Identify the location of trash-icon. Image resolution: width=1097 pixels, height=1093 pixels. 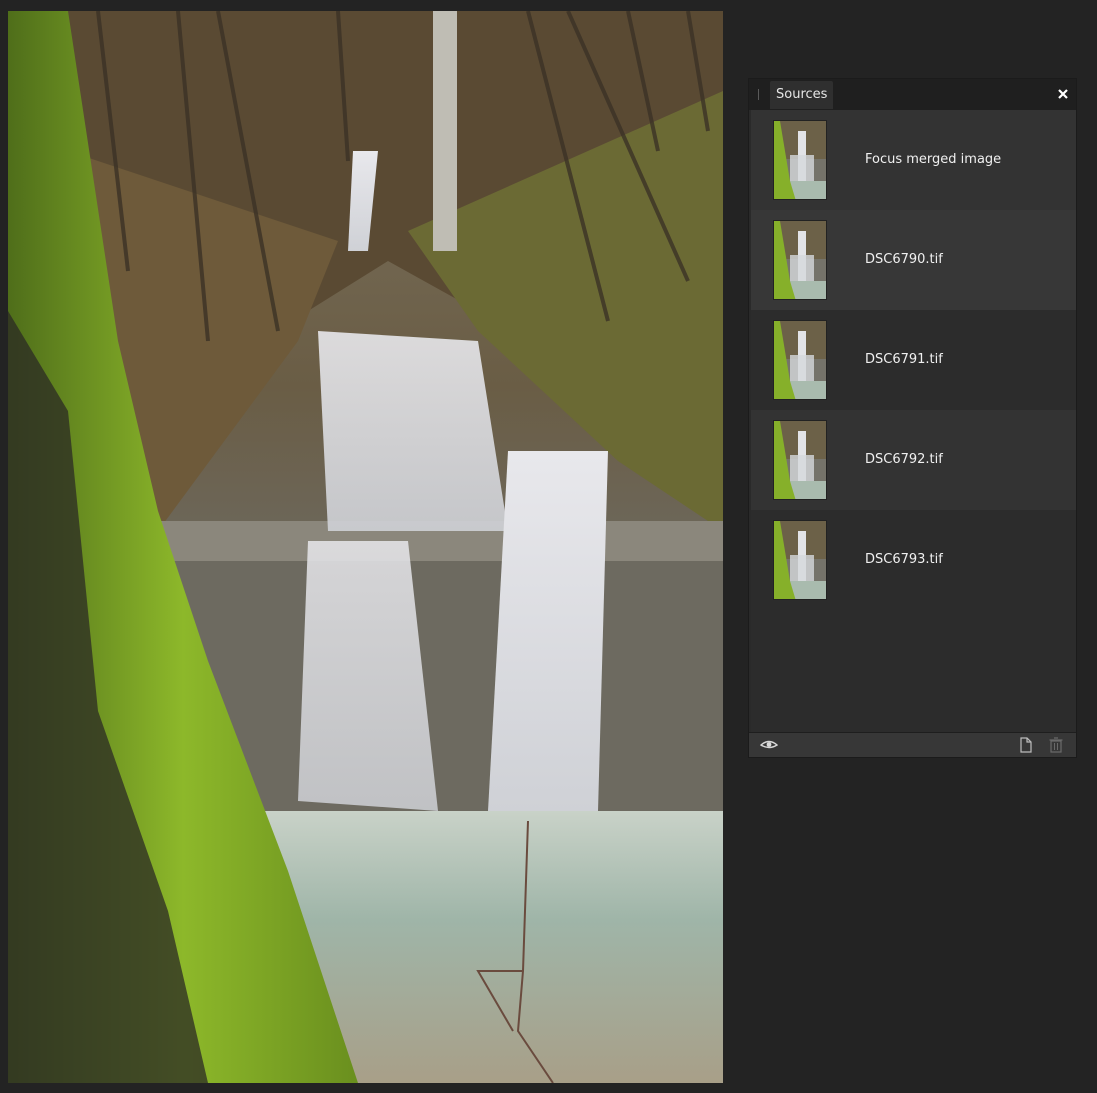
(1056, 745).